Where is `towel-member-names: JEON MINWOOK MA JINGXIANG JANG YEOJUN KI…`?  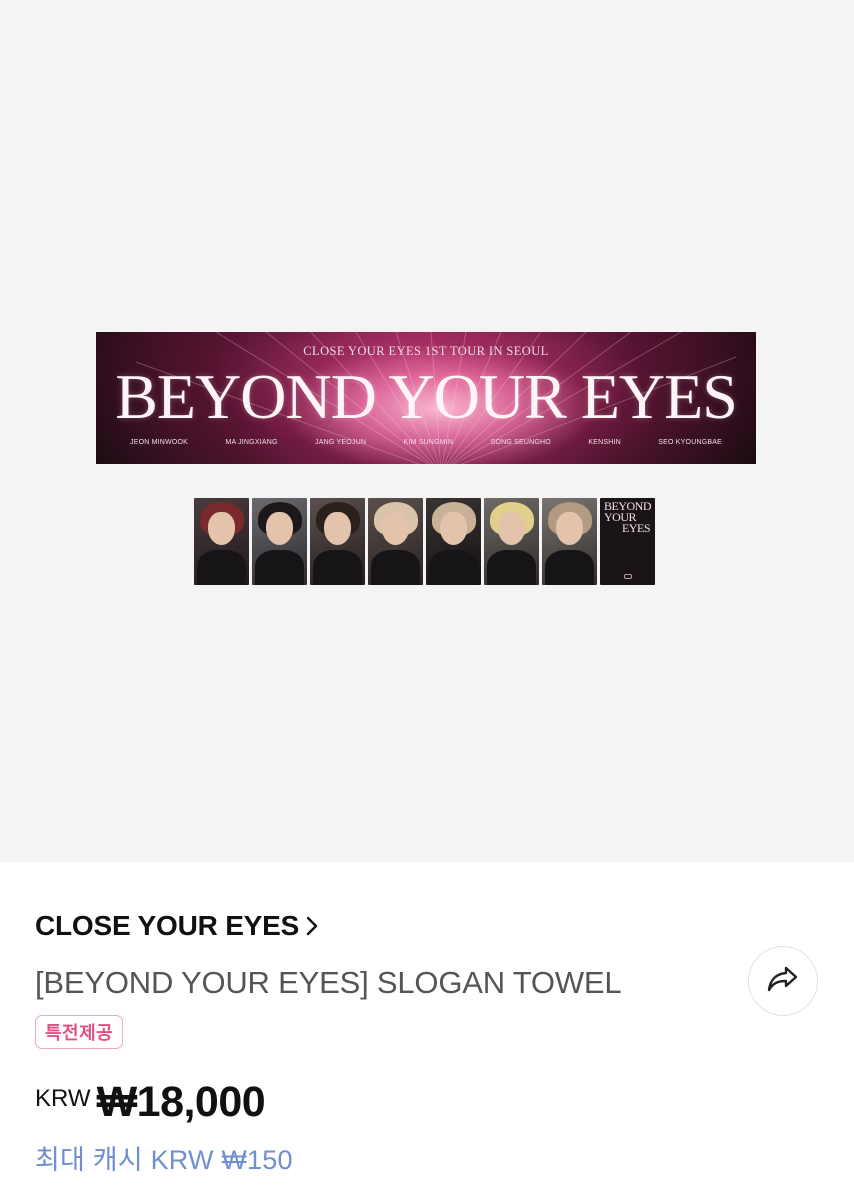 towel-member-names: JEON MINWOOK MA JINGXIANG JANG YEOJUN KI… is located at coordinates (426, 442).